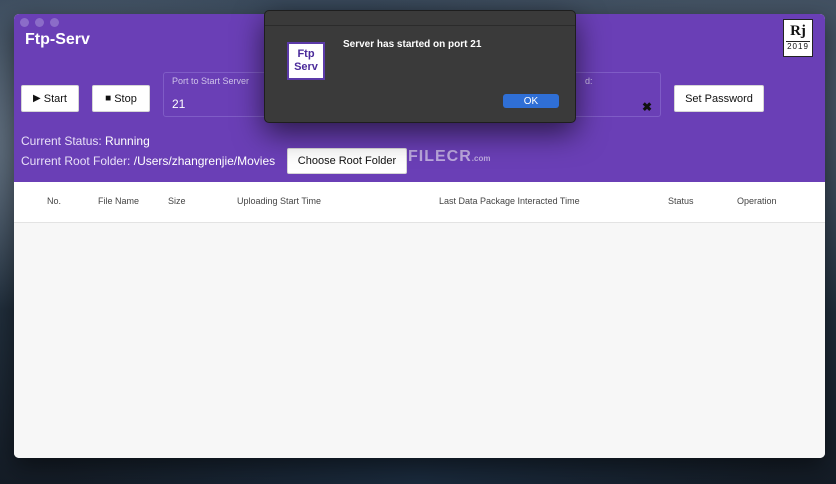 The width and height of the screenshot is (836, 484). Describe the element at coordinates (211, 81) in the screenshot. I see `port-field-label: Port to Start Server` at that location.